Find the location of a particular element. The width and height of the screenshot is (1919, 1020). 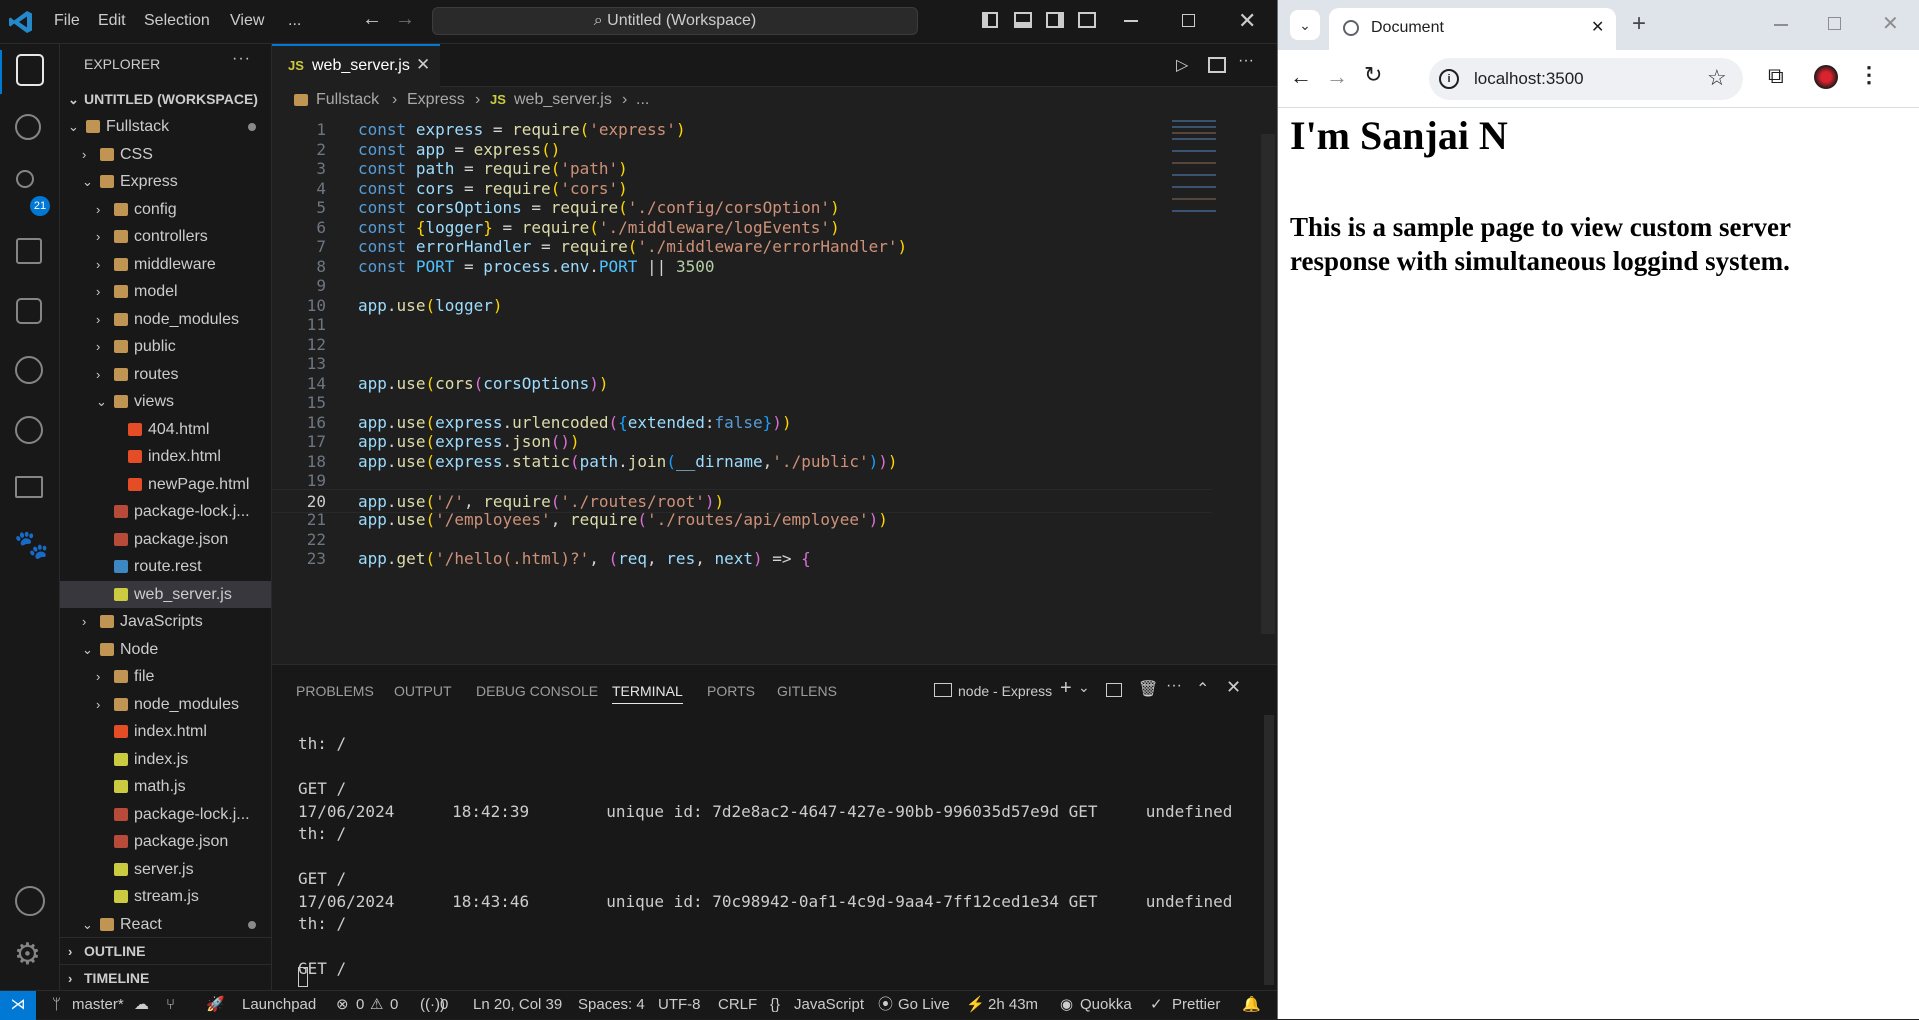

reload-icon: ↻ is located at coordinates (1373, 75).